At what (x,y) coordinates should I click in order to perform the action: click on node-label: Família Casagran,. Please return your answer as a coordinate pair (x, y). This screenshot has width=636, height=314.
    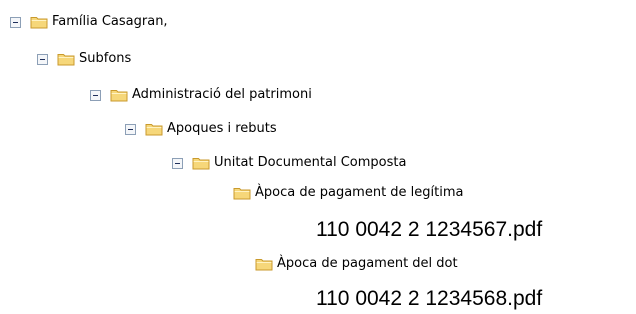
    Looking at the image, I should click on (110, 22).